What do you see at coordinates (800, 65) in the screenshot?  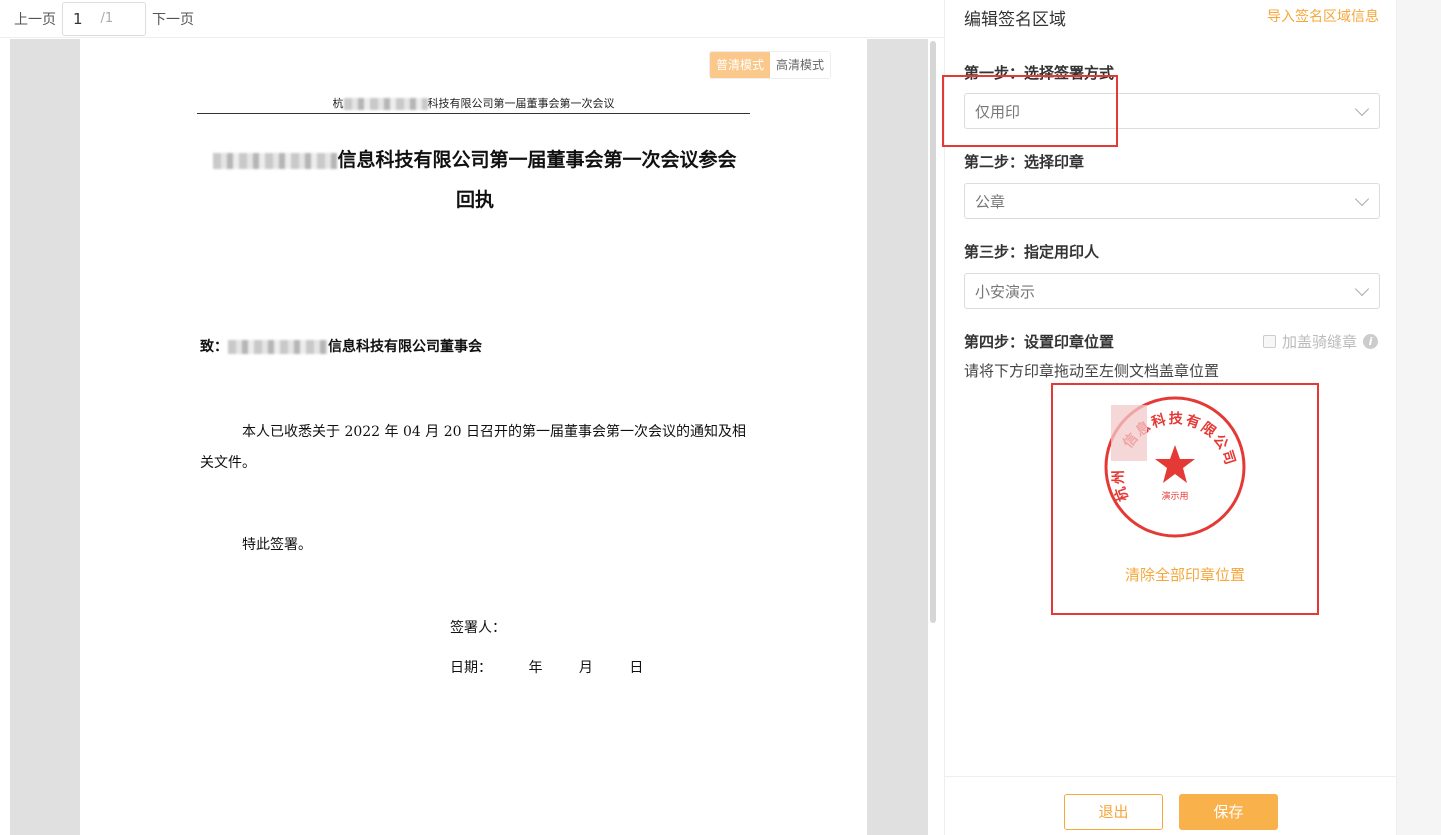 I see `mode-hd-tab: 高清模式` at bounding box center [800, 65].